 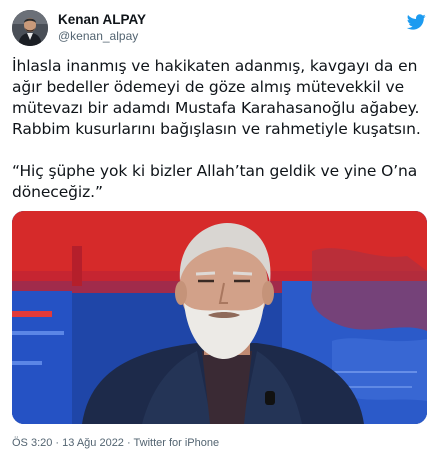 I want to click on author-names: Kenan ALPAY @kenan_alpay, so click(x=102, y=27).